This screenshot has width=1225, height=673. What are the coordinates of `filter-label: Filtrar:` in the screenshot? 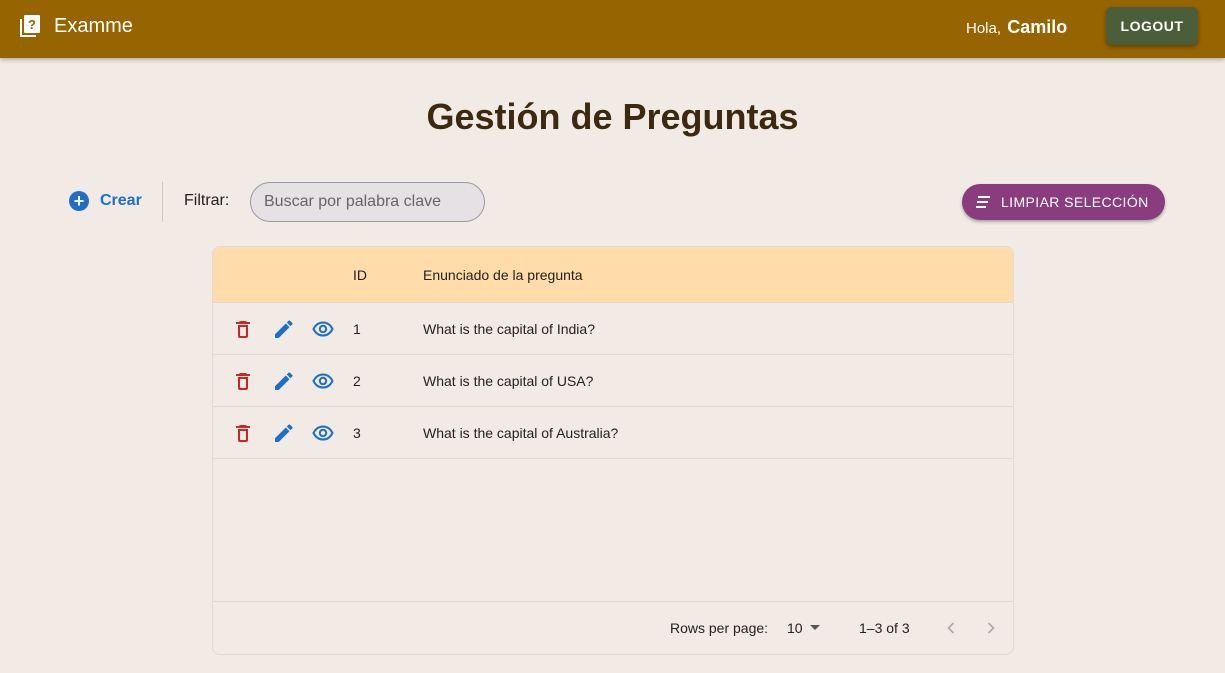 It's located at (207, 200).